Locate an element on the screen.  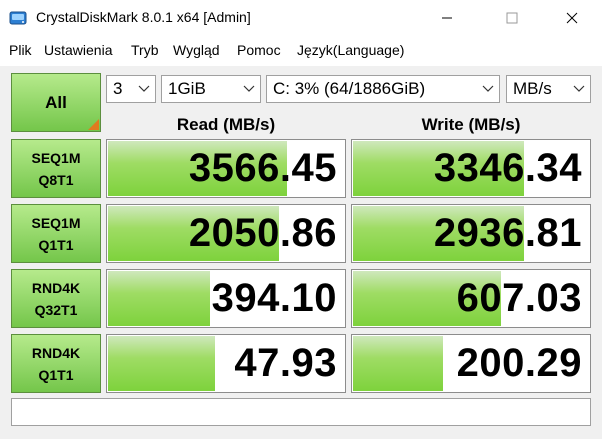
unit-select: MB/s is located at coordinates (548, 89).